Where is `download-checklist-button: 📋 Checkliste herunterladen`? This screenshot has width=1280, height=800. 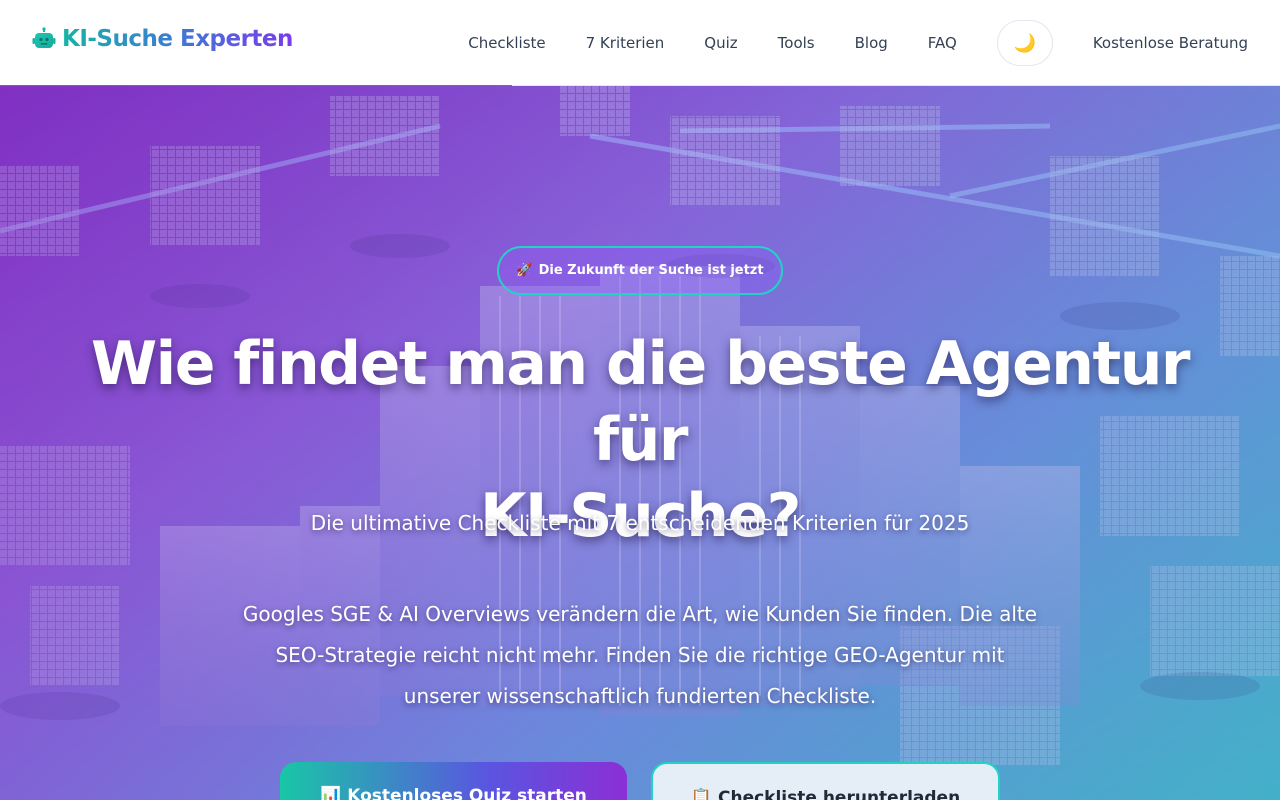 download-checklist-button: 📋 Checkliste herunterladen is located at coordinates (825, 781).